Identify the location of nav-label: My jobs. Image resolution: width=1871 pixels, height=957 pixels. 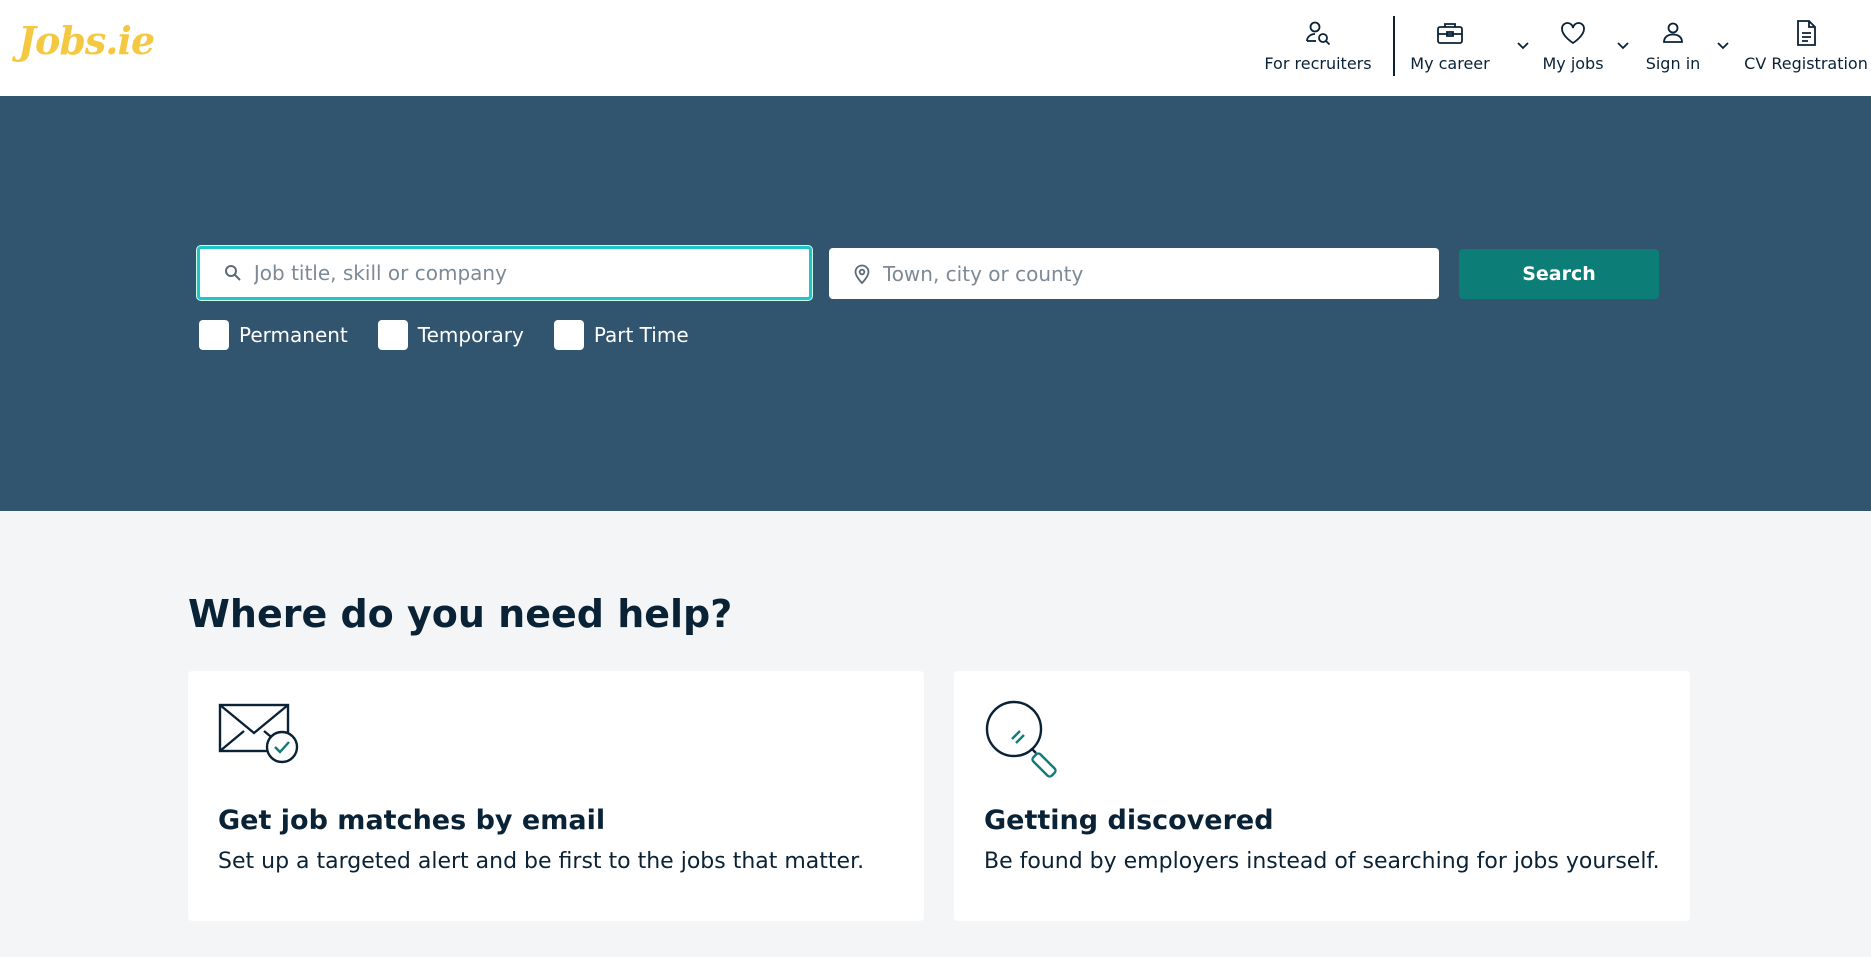
(1573, 63).